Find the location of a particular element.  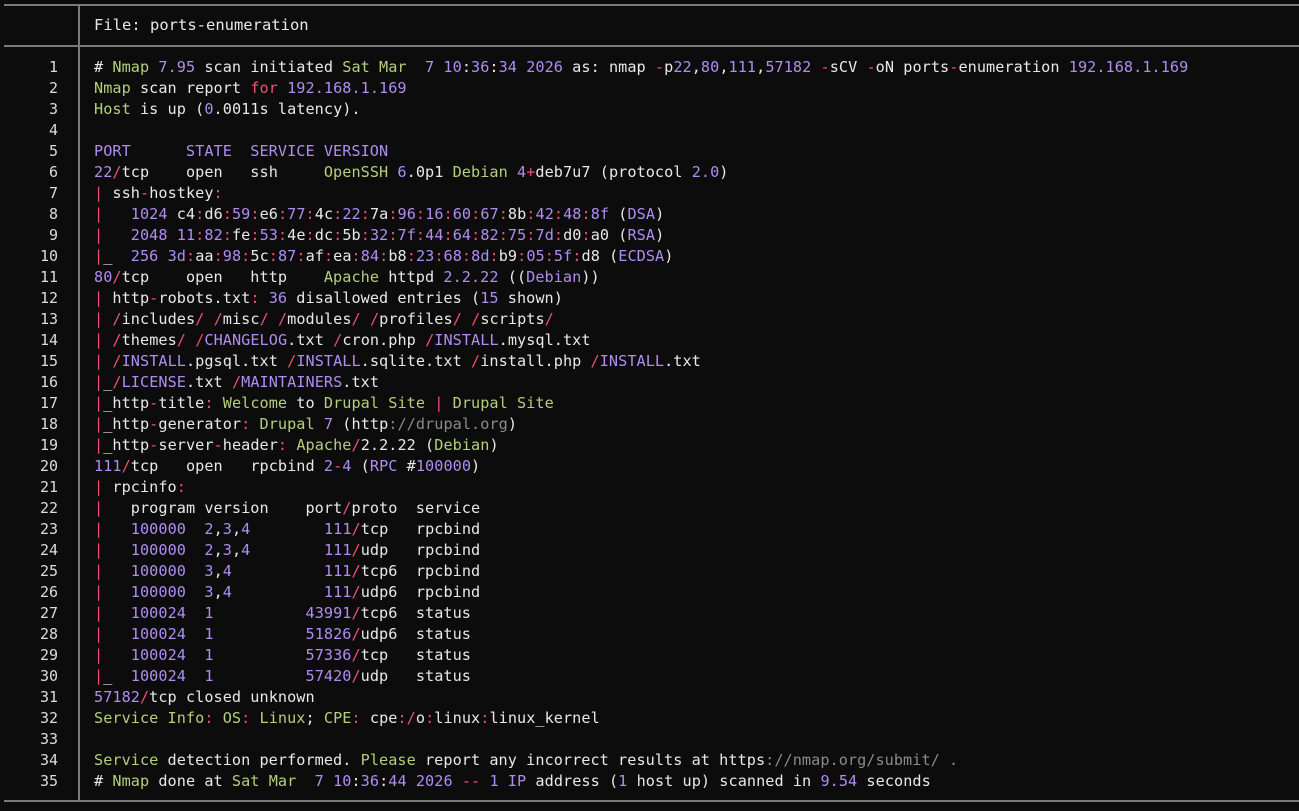

code-token: 60 is located at coordinates (462, 214).